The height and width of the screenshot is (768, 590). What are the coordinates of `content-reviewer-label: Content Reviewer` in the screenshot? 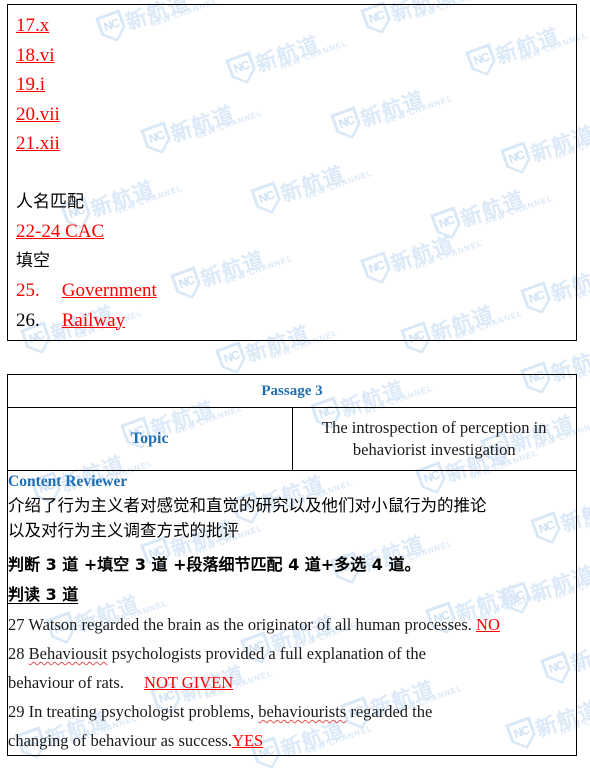 It's located at (68, 481).